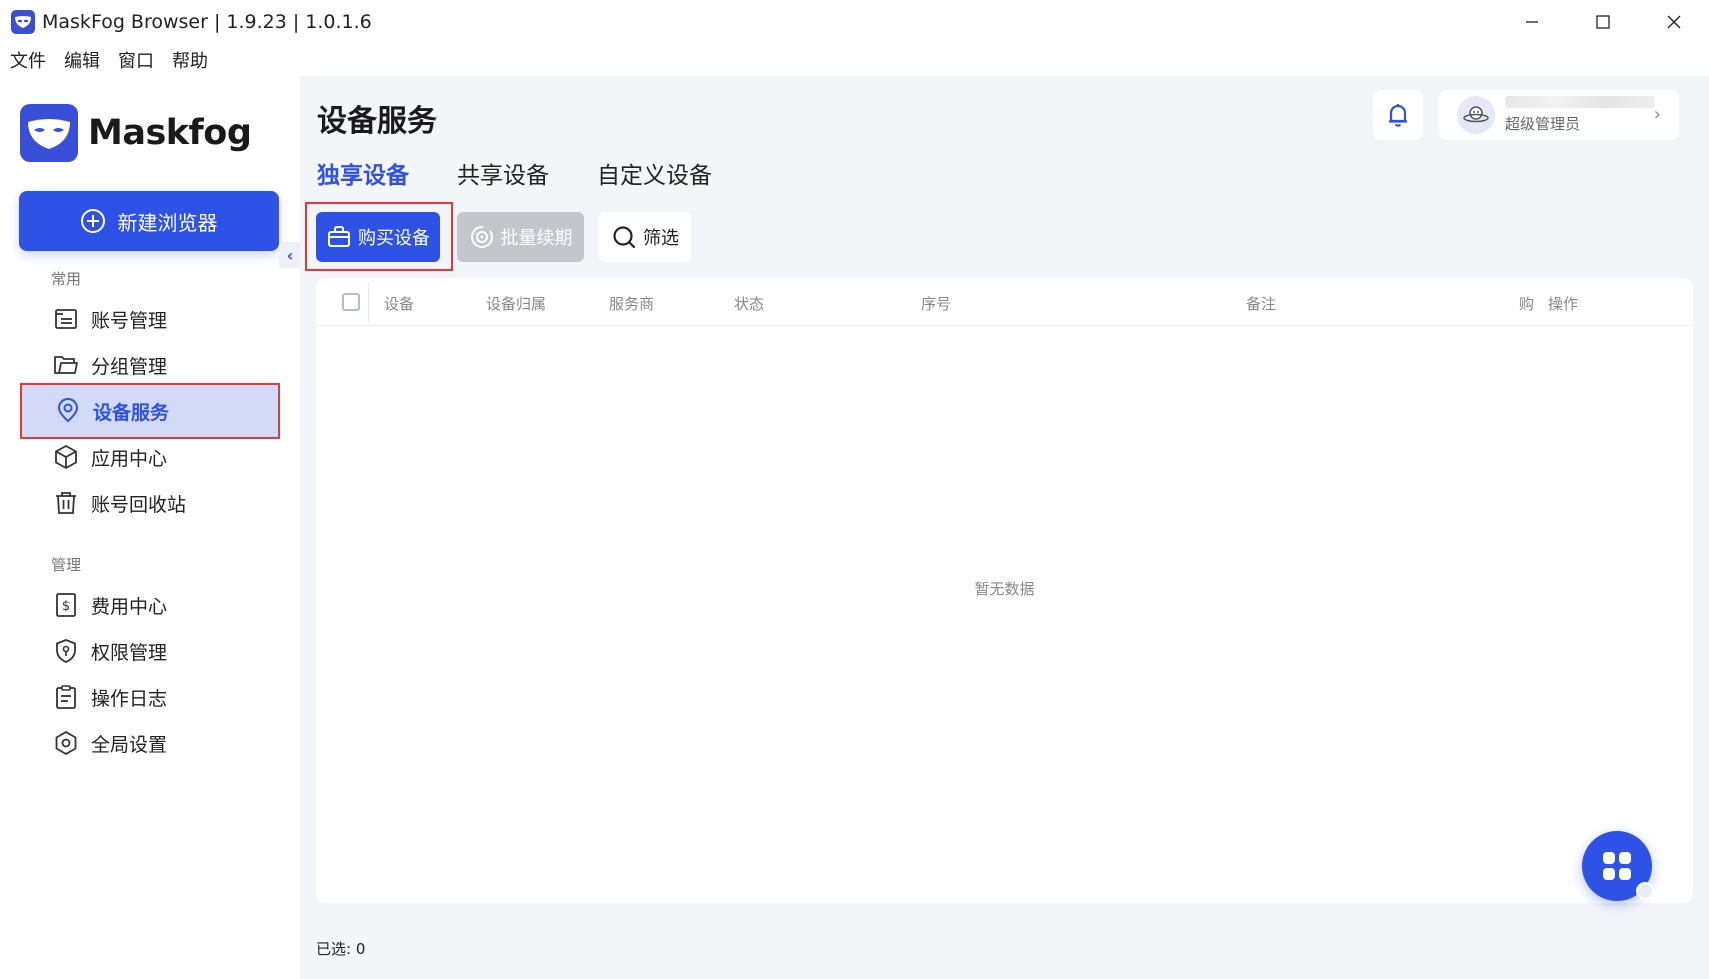 Image resolution: width=1709 pixels, height=979 pixels. Describe the element at coordinates (399, 303) in the screenshot. I see `column-header-device: 设备` at that location.